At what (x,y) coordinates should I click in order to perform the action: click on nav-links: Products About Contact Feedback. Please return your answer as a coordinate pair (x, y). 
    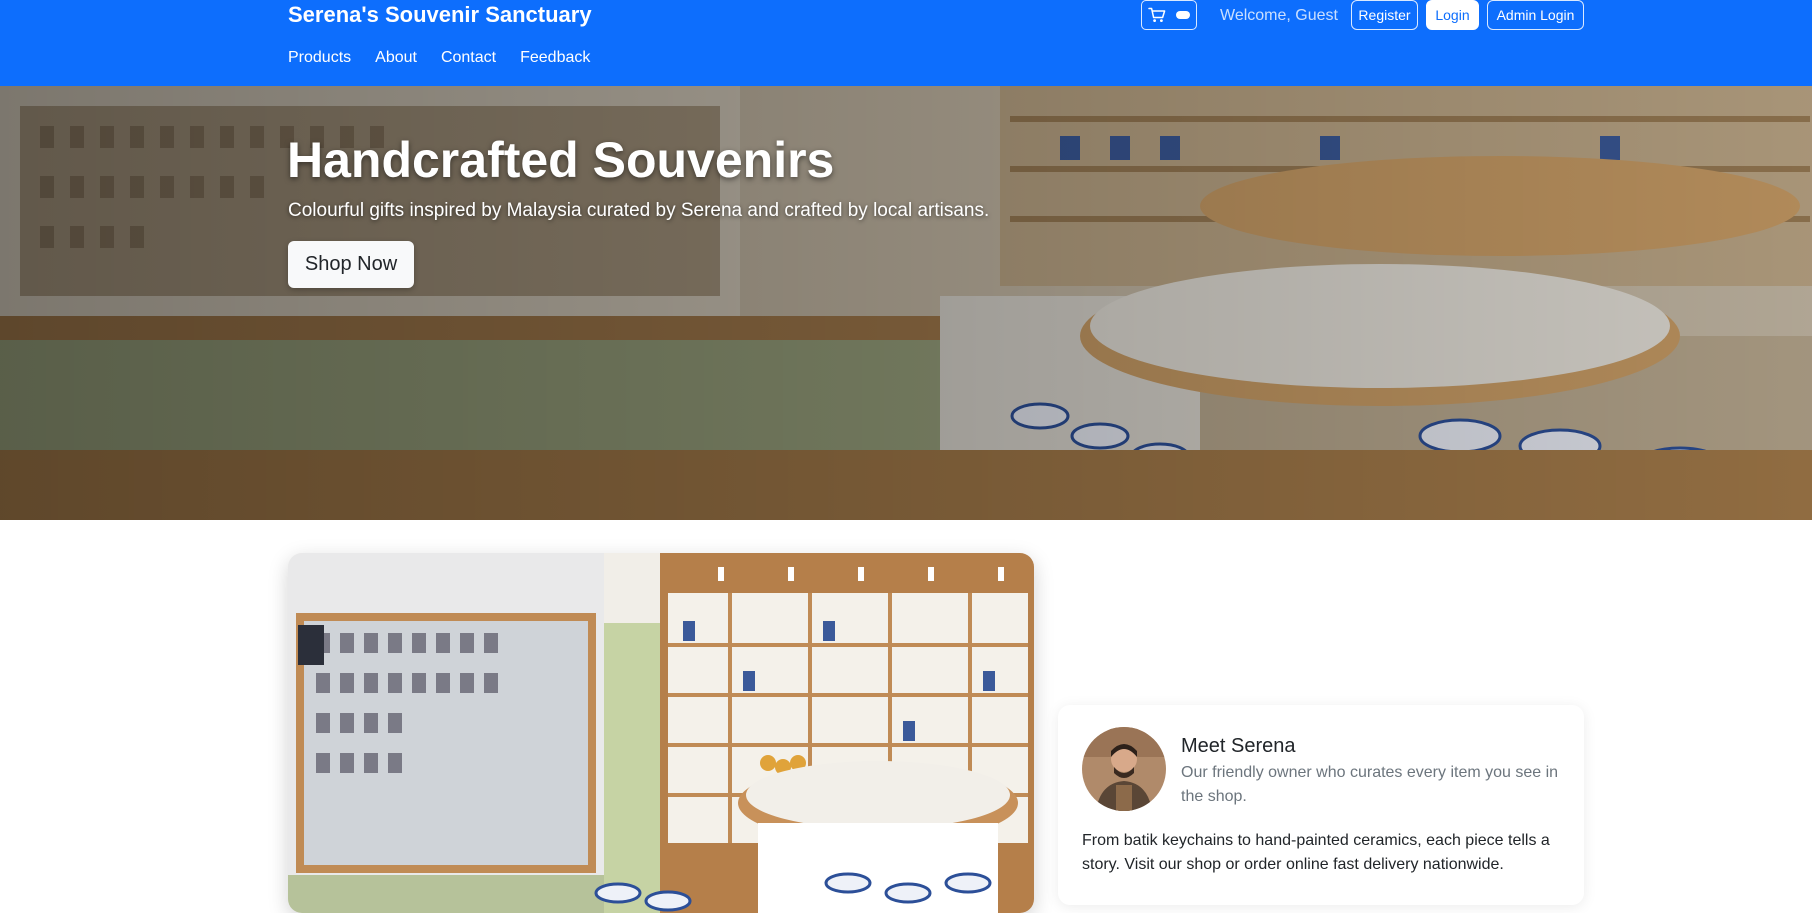
    Looking at the image, I should click on (451, 58).